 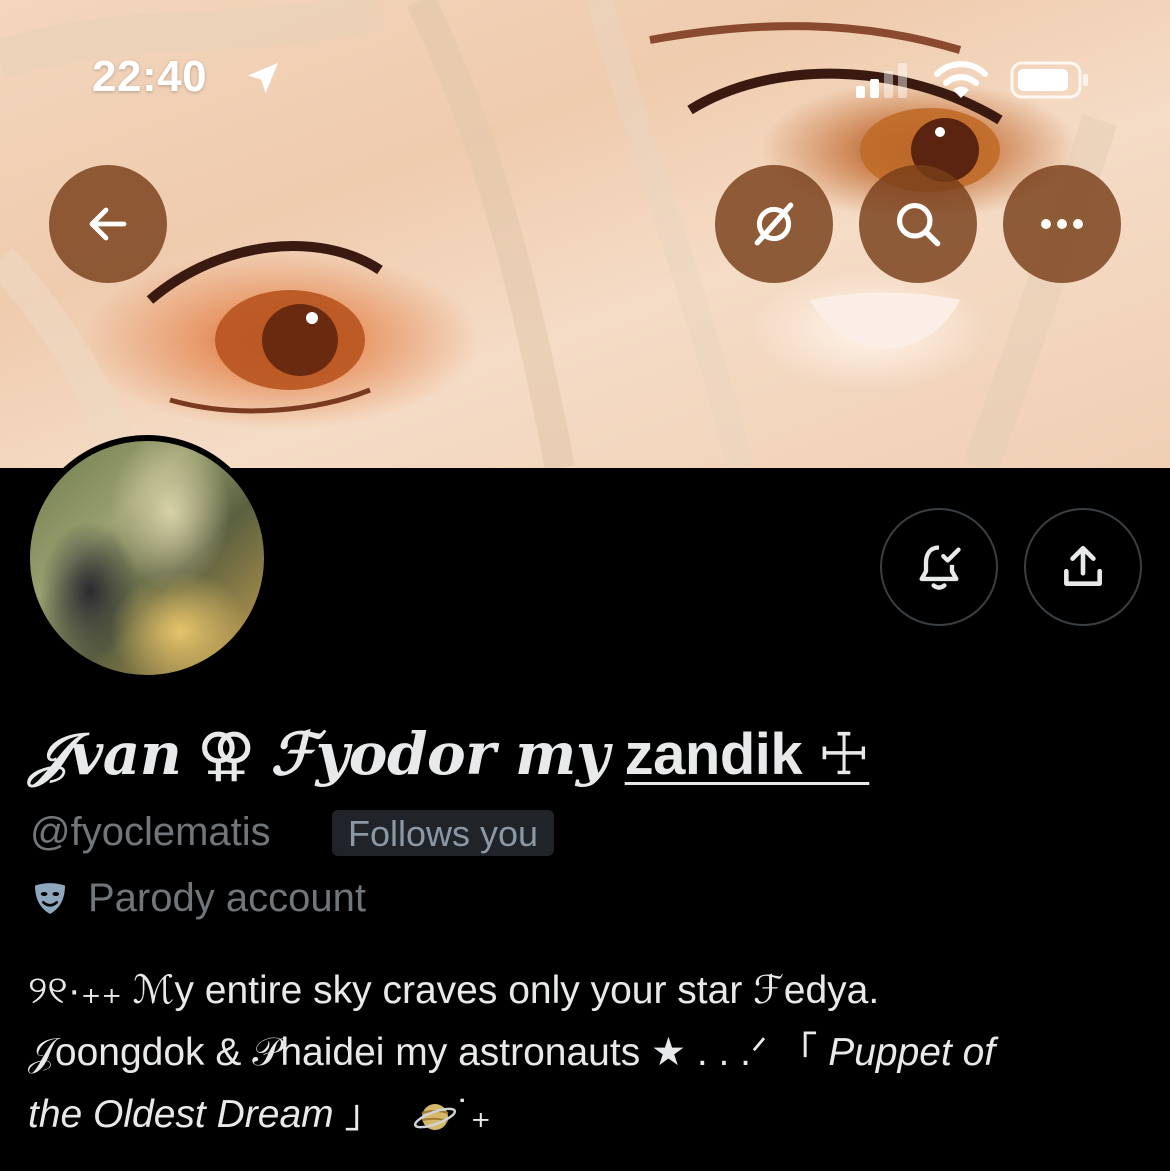 I want to click on bio-line-2-italic: Puppet of, so click(x=912, y=1052).